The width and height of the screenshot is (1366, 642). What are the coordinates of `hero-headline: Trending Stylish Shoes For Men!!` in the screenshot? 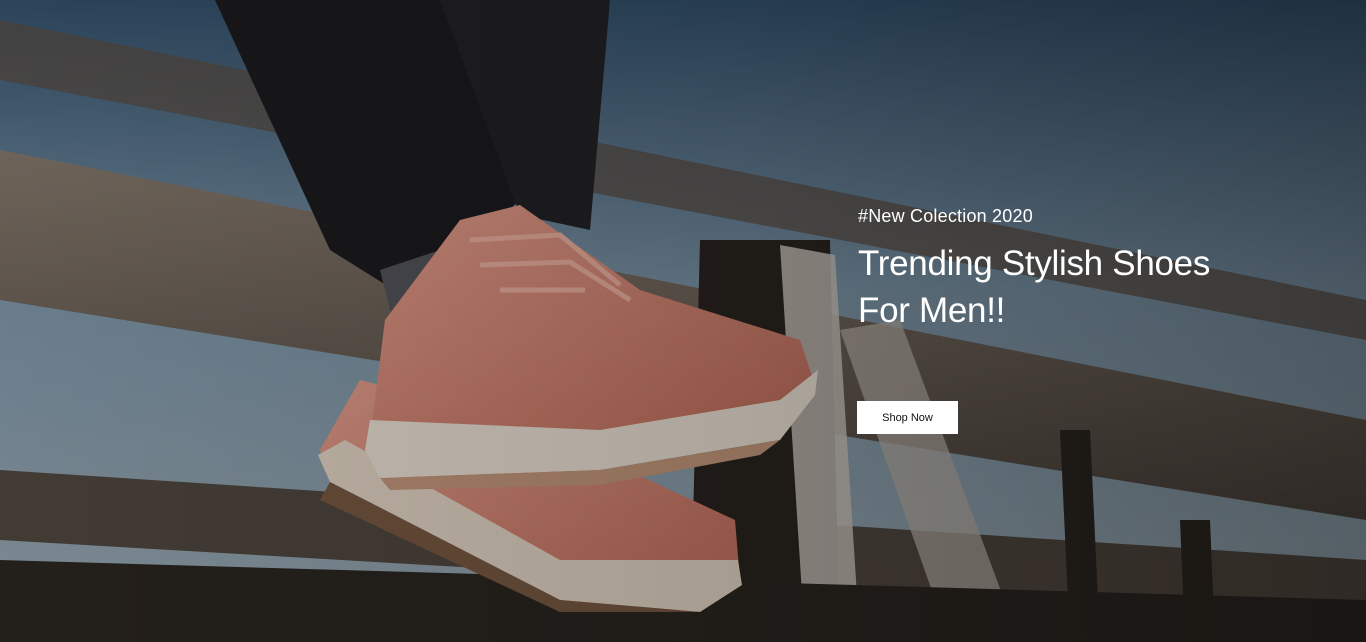 It's located at (1068, 287).